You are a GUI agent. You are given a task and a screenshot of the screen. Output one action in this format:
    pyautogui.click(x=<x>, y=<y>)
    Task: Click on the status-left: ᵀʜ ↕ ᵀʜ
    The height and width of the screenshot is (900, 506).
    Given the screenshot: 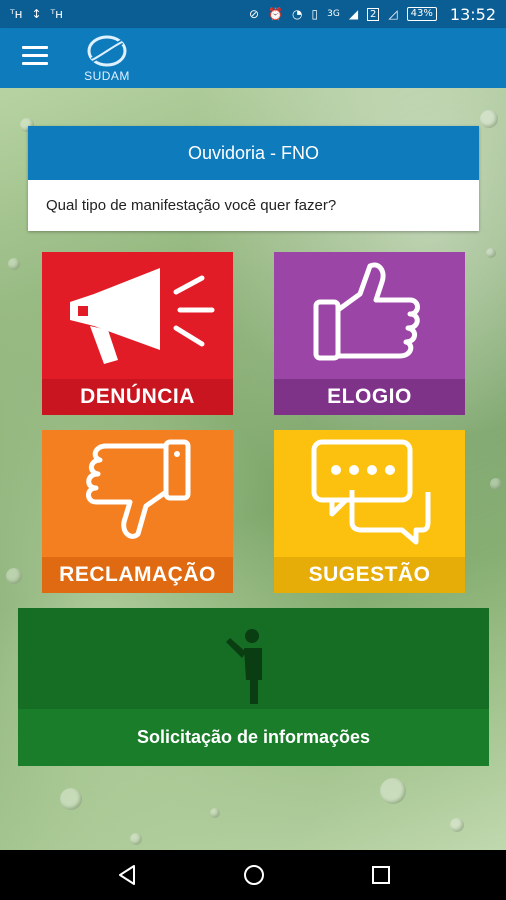 What is the action you would take?
    pyautogui.click(x=36, y=14)
    